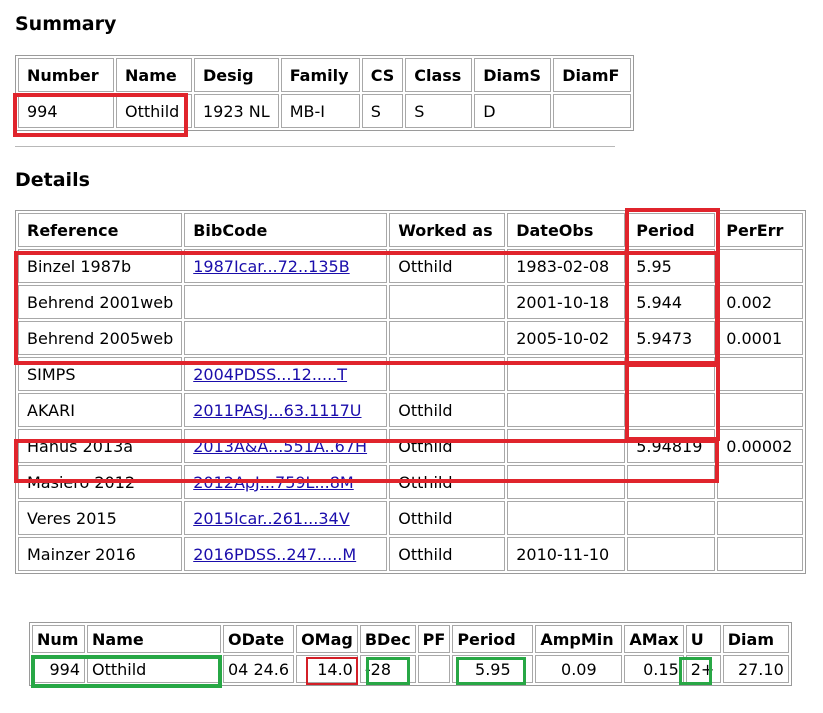 The image size is (823, 713). What do you see at coordinates (100, 338) in the screenshot?
I see `reference-cell: Behrend 2005web` at bounding box center [100, 338].